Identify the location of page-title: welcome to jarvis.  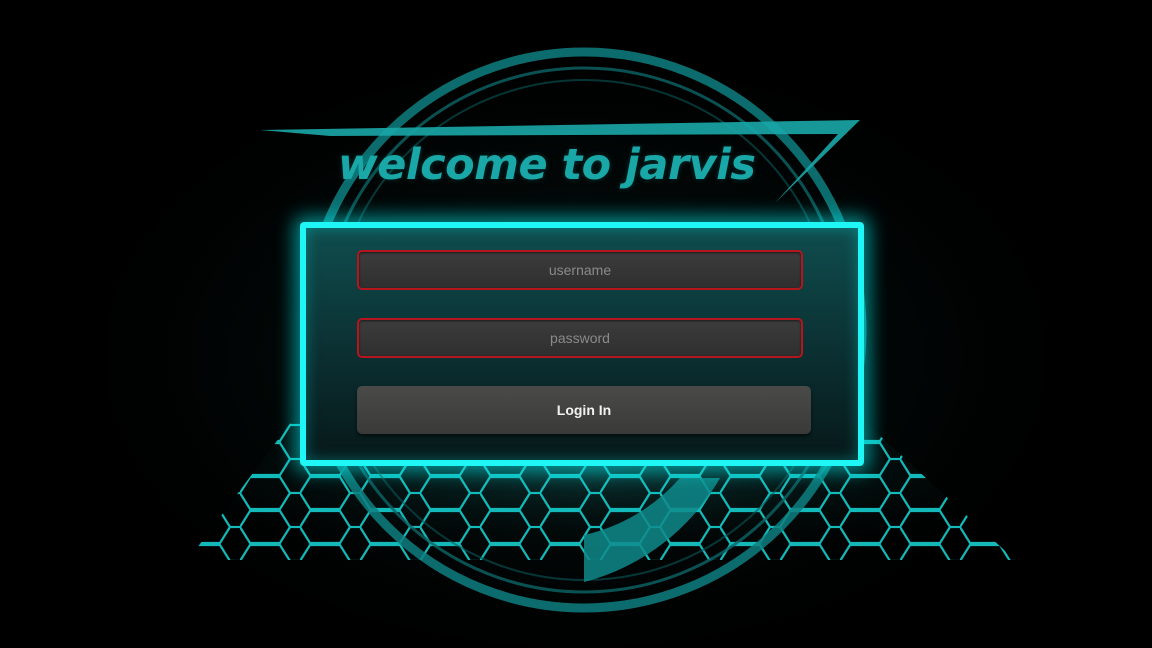
(547, 165).